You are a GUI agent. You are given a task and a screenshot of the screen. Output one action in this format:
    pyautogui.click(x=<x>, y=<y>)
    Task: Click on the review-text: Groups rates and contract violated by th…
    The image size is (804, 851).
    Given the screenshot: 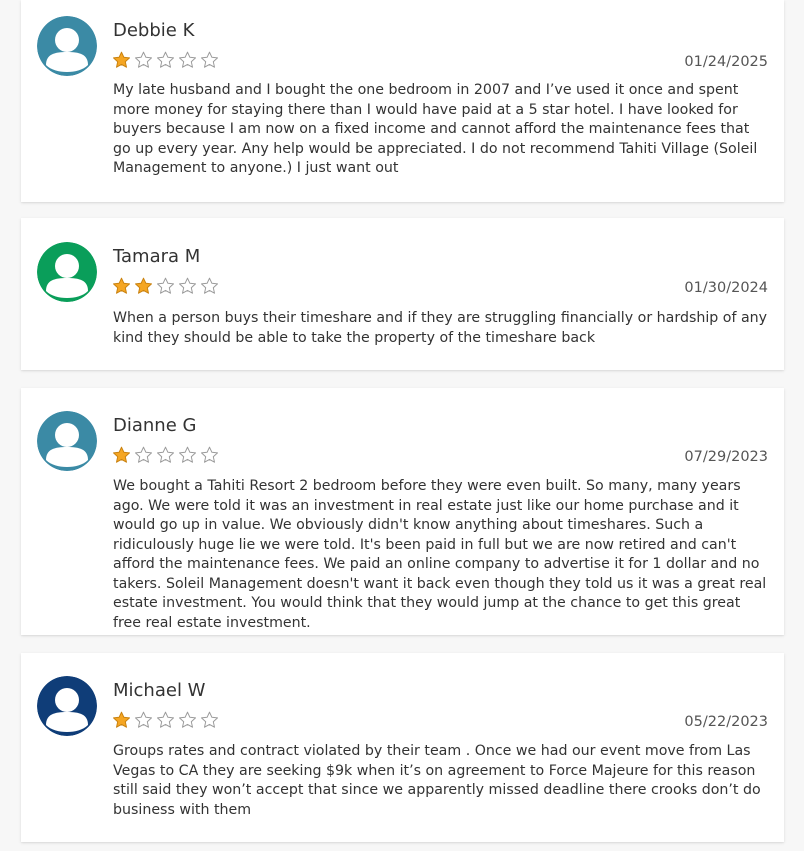 What is the action you would take?
    pyautogui.click(x=437, y=780)
    